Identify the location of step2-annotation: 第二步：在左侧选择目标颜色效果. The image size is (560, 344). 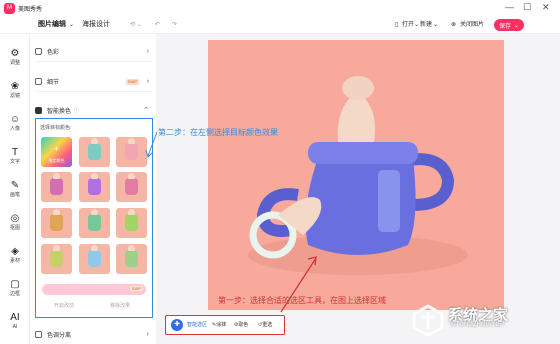
(218, 132).